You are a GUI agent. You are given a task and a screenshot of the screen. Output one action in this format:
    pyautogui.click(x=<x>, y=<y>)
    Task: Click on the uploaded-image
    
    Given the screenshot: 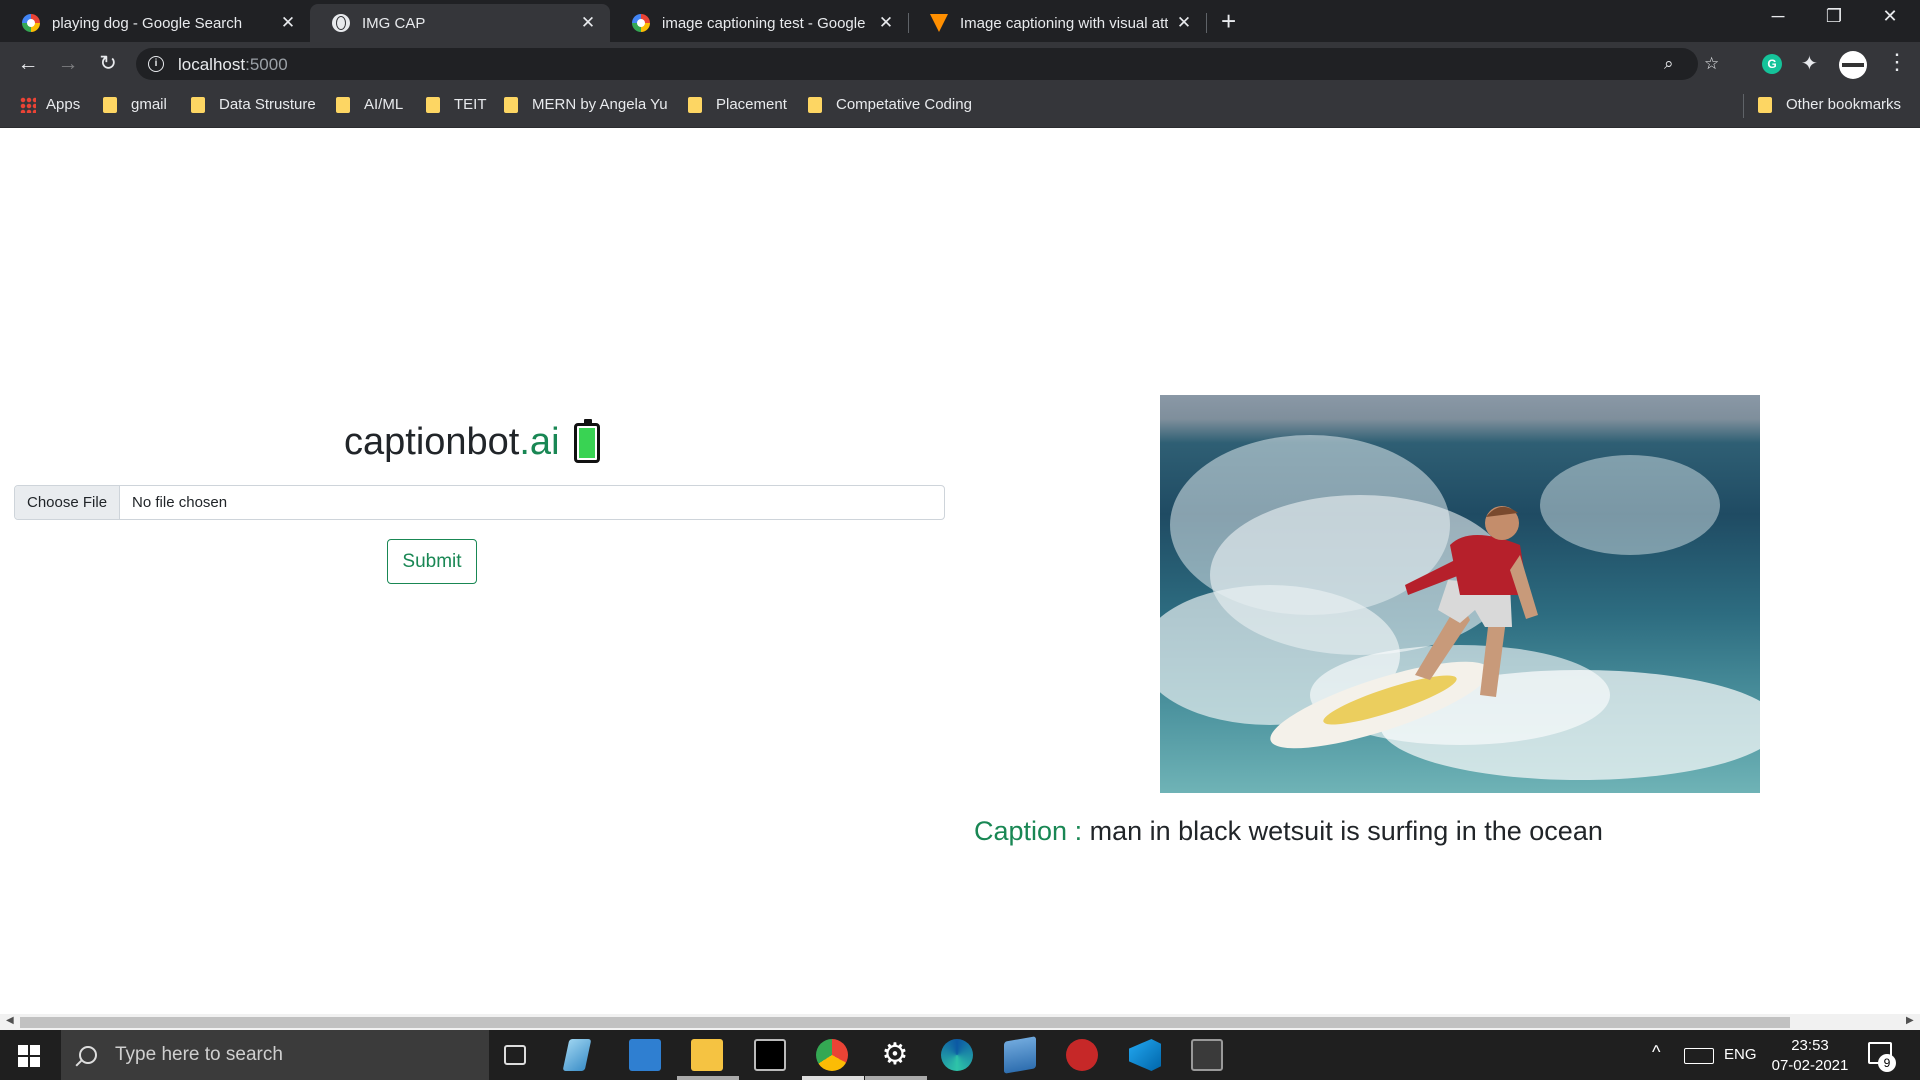 What is the action you would take?
    pyautogui.click(x=1460, y=594)
    